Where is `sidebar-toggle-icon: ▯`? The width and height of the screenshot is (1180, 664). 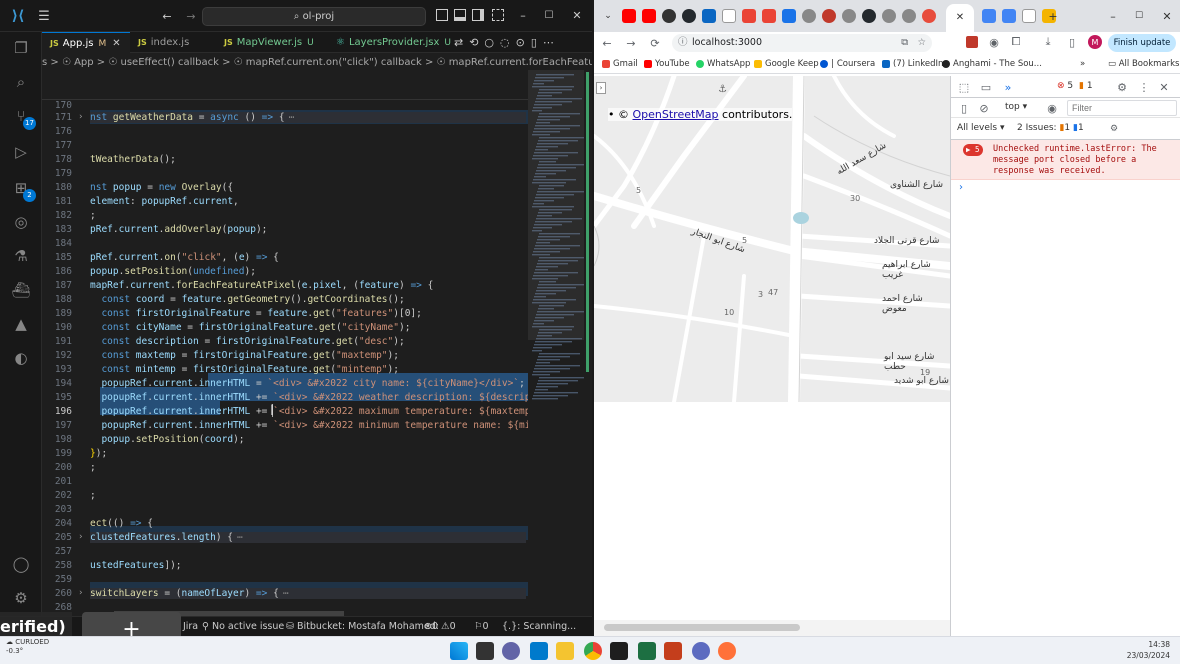
sidebar-toggle-icon: ▯ is located at coordinates (964, 108).